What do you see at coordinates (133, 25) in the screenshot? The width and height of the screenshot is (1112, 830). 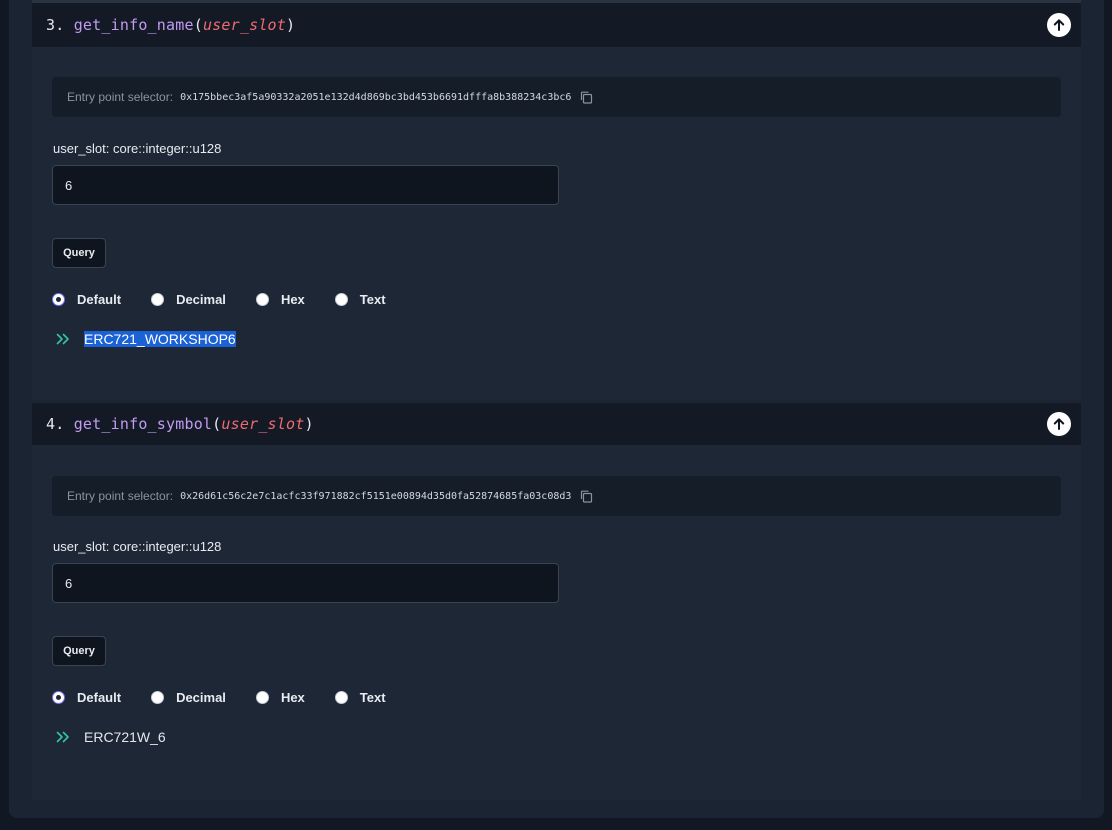 I see `function-name: get_info_name` at bounding box center [133, 25].